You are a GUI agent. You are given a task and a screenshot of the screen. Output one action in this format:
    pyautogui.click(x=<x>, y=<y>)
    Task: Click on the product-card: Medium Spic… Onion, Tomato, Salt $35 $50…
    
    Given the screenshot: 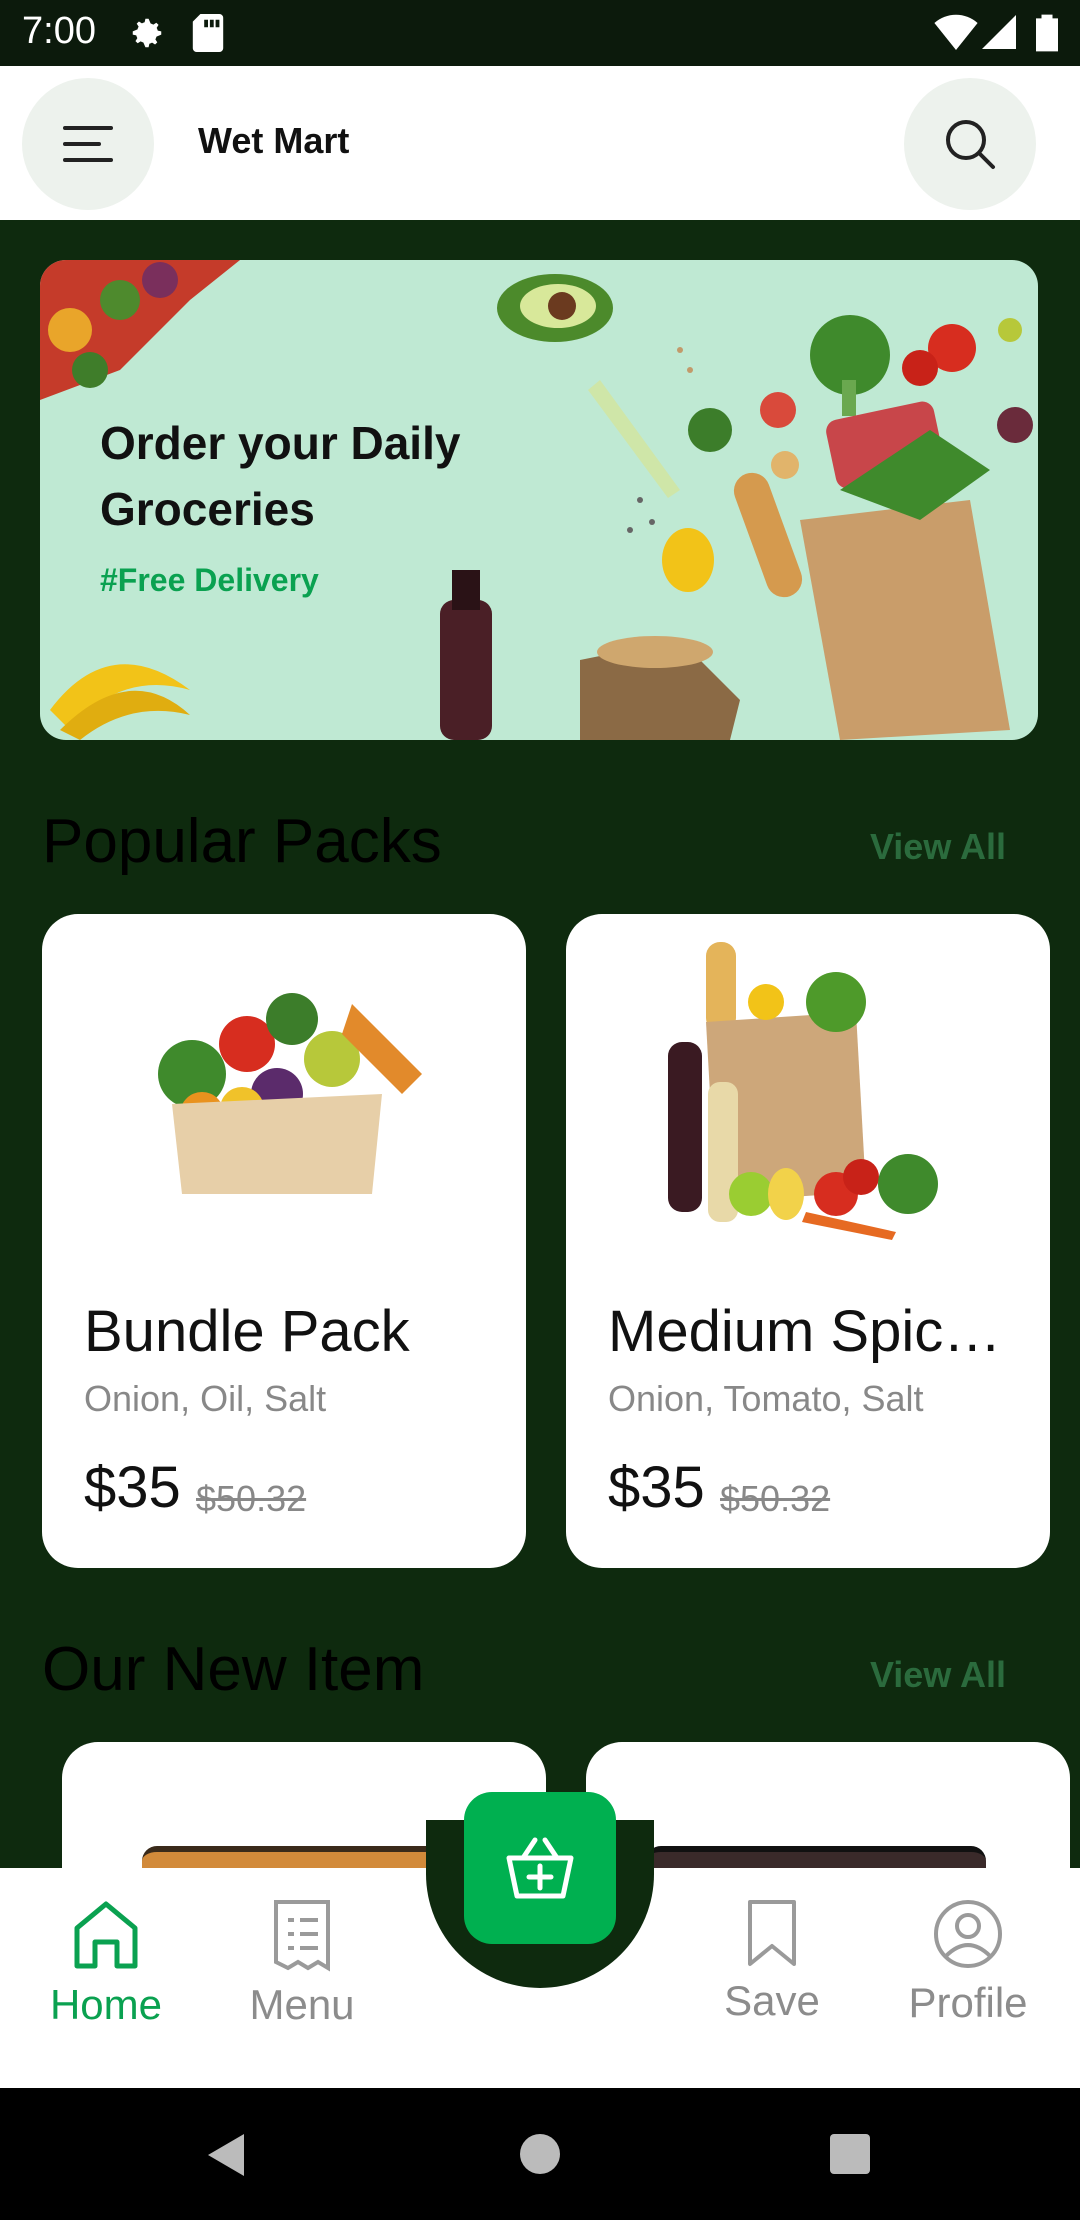 What is the action you would take?
    pyautogui.click(x=808, y=1241)
    